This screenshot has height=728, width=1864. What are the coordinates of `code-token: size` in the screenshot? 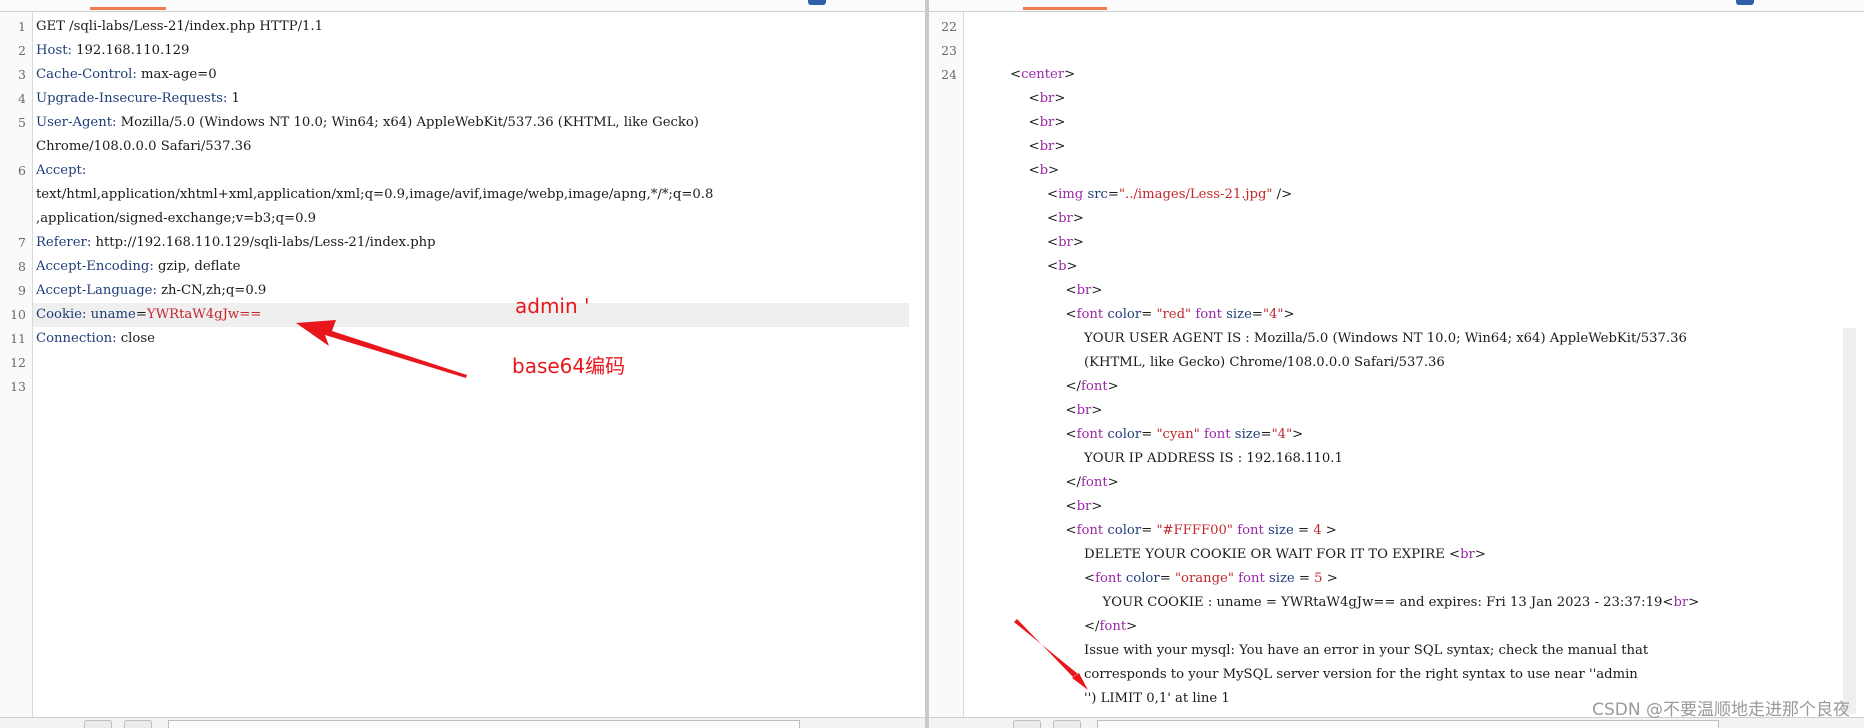 It's located at (1239, 314).